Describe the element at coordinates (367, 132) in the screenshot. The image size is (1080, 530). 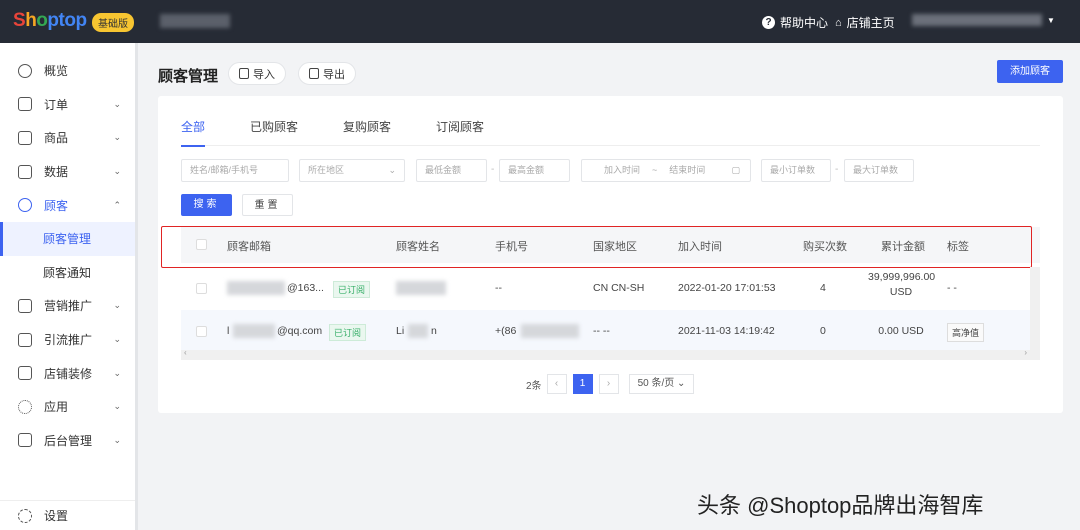
I see `tab-repeat: 复购顾客` at that location.